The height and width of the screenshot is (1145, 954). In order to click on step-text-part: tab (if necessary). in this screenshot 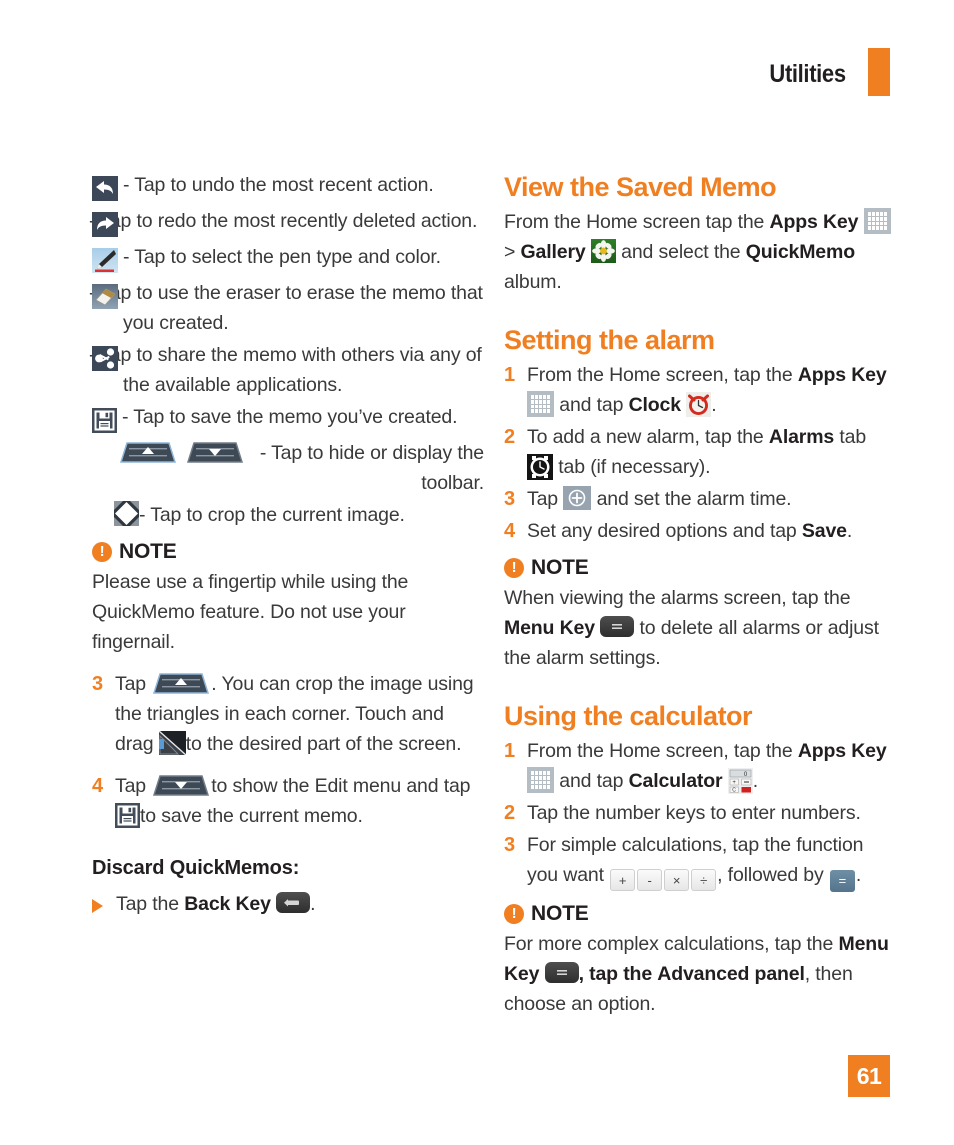, I will do `click(634, 467)`.